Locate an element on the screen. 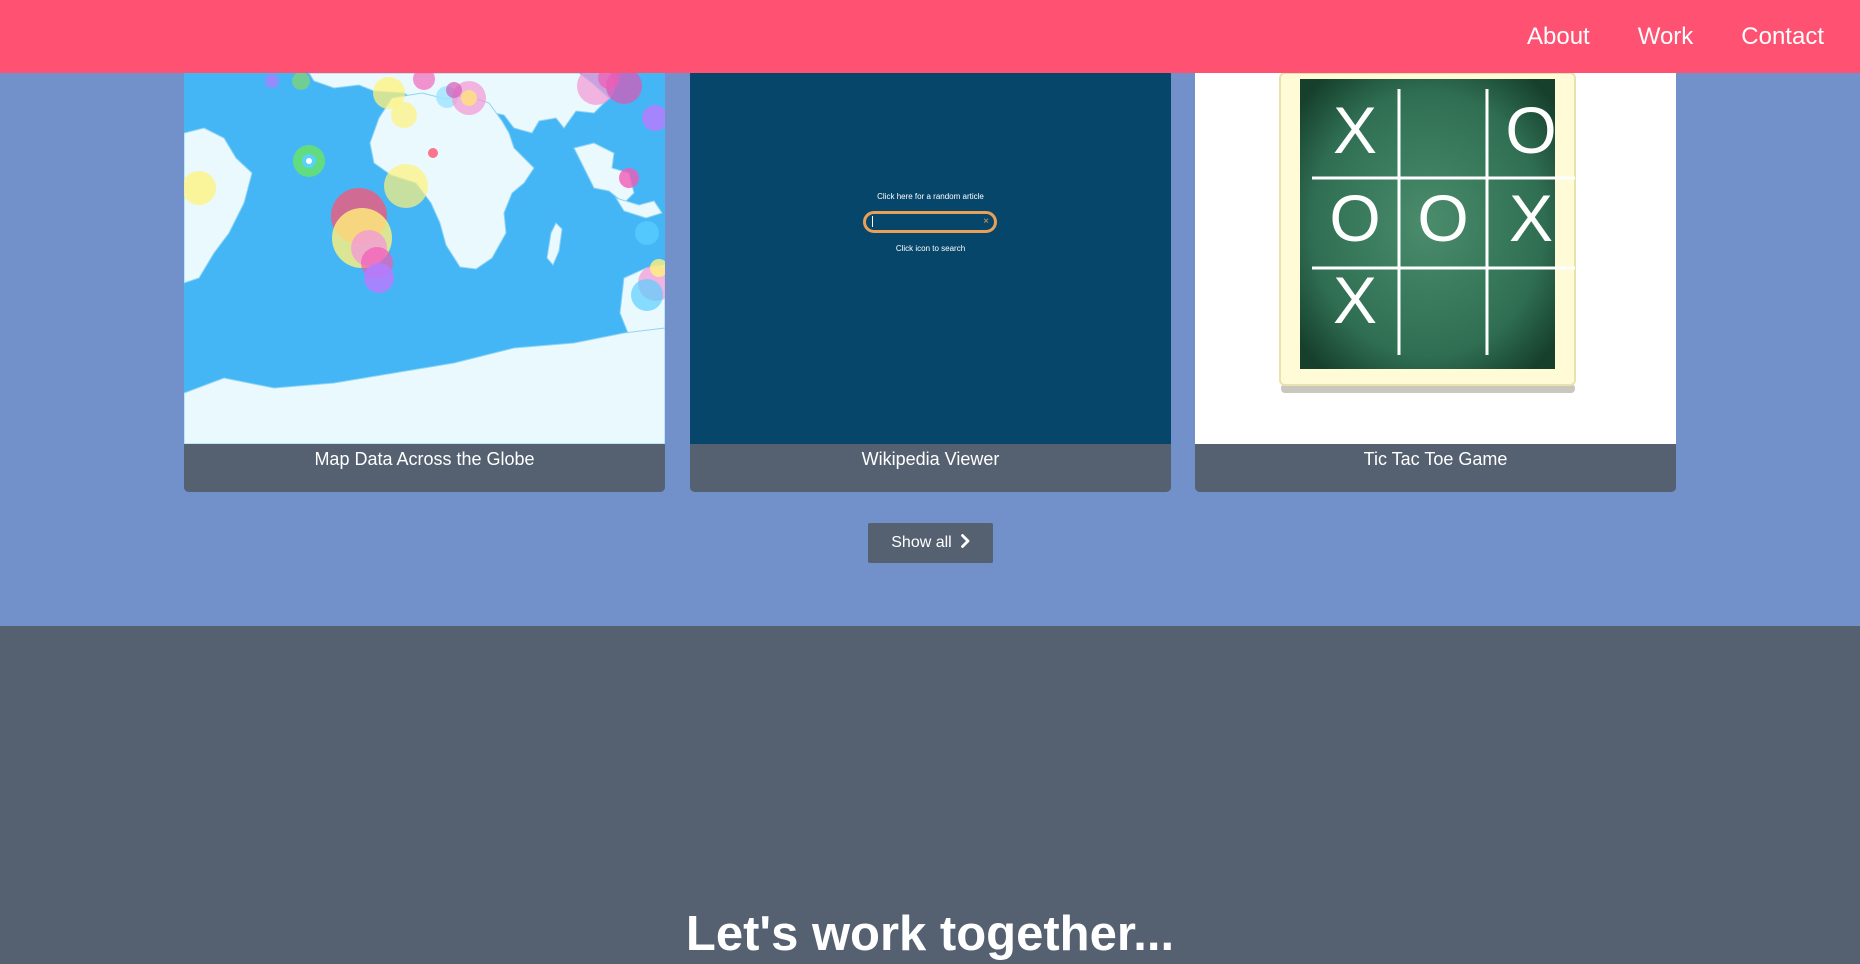 The image size is (1860, 964). project-card-map-data: Map Data Across the Globe is located at coordinates (424, 282).